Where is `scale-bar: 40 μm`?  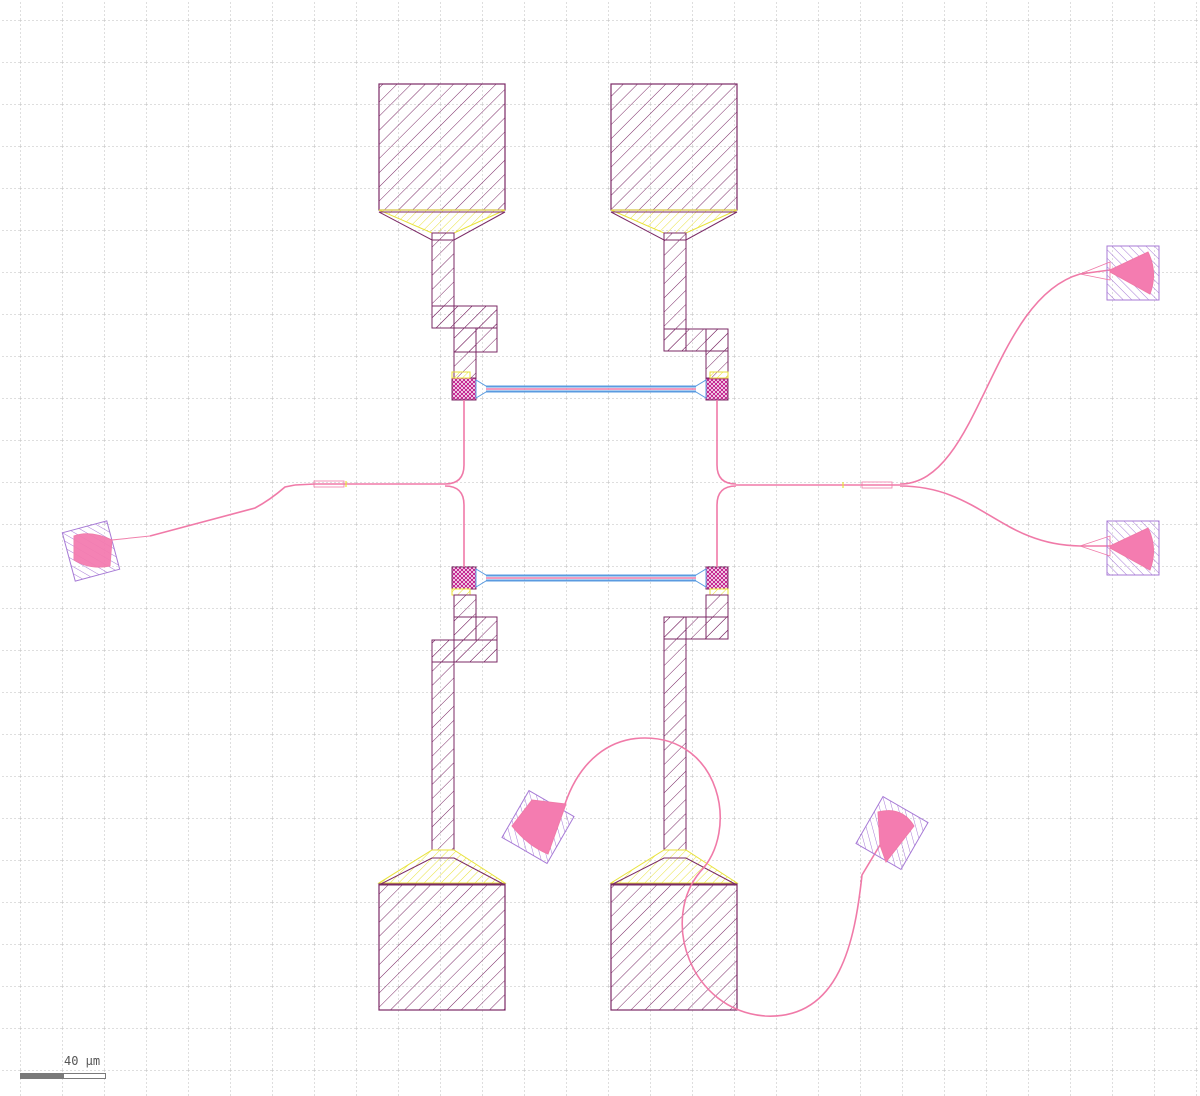
scale-bar: 40 μm is located at coordinates (63, 1068).